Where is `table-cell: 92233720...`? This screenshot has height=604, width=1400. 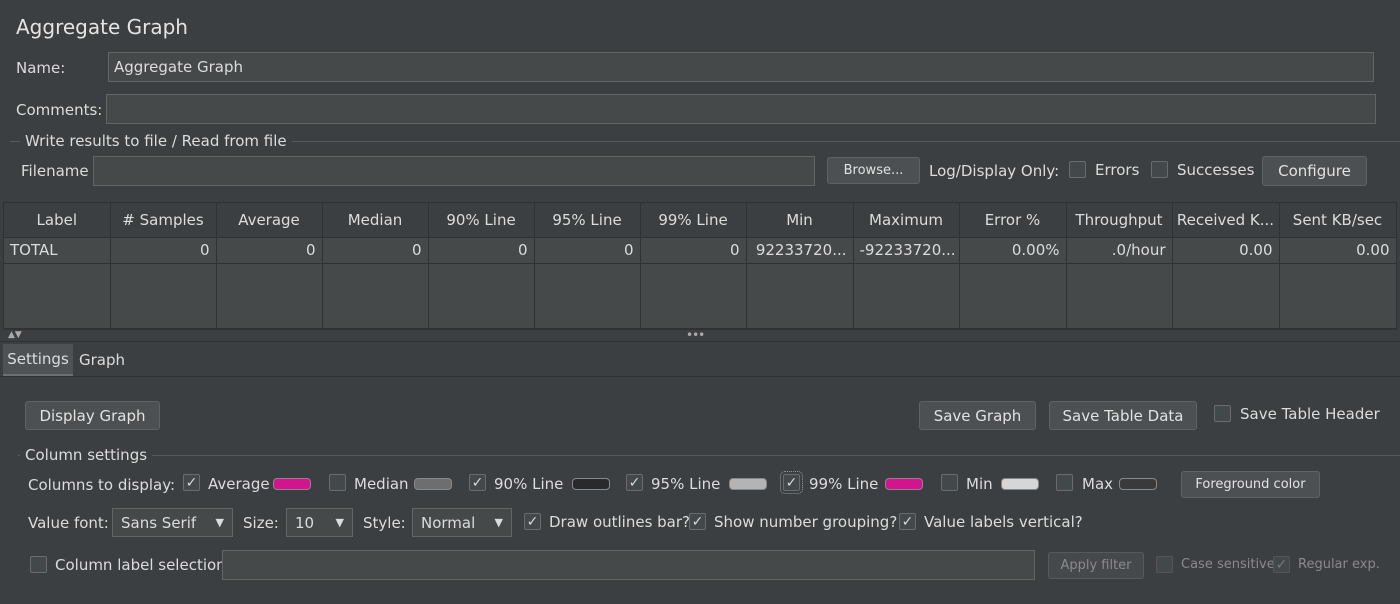 table-cell: 92233720... is located at coordinates (800, 250).